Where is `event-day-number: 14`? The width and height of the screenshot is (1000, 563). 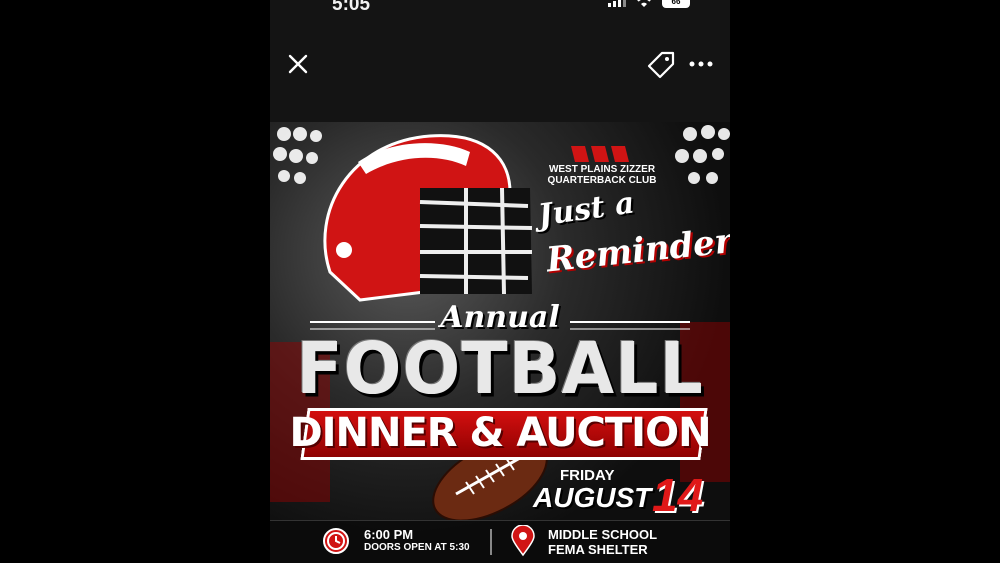 event-day-number: 14 is located at coordinates (678, 495).